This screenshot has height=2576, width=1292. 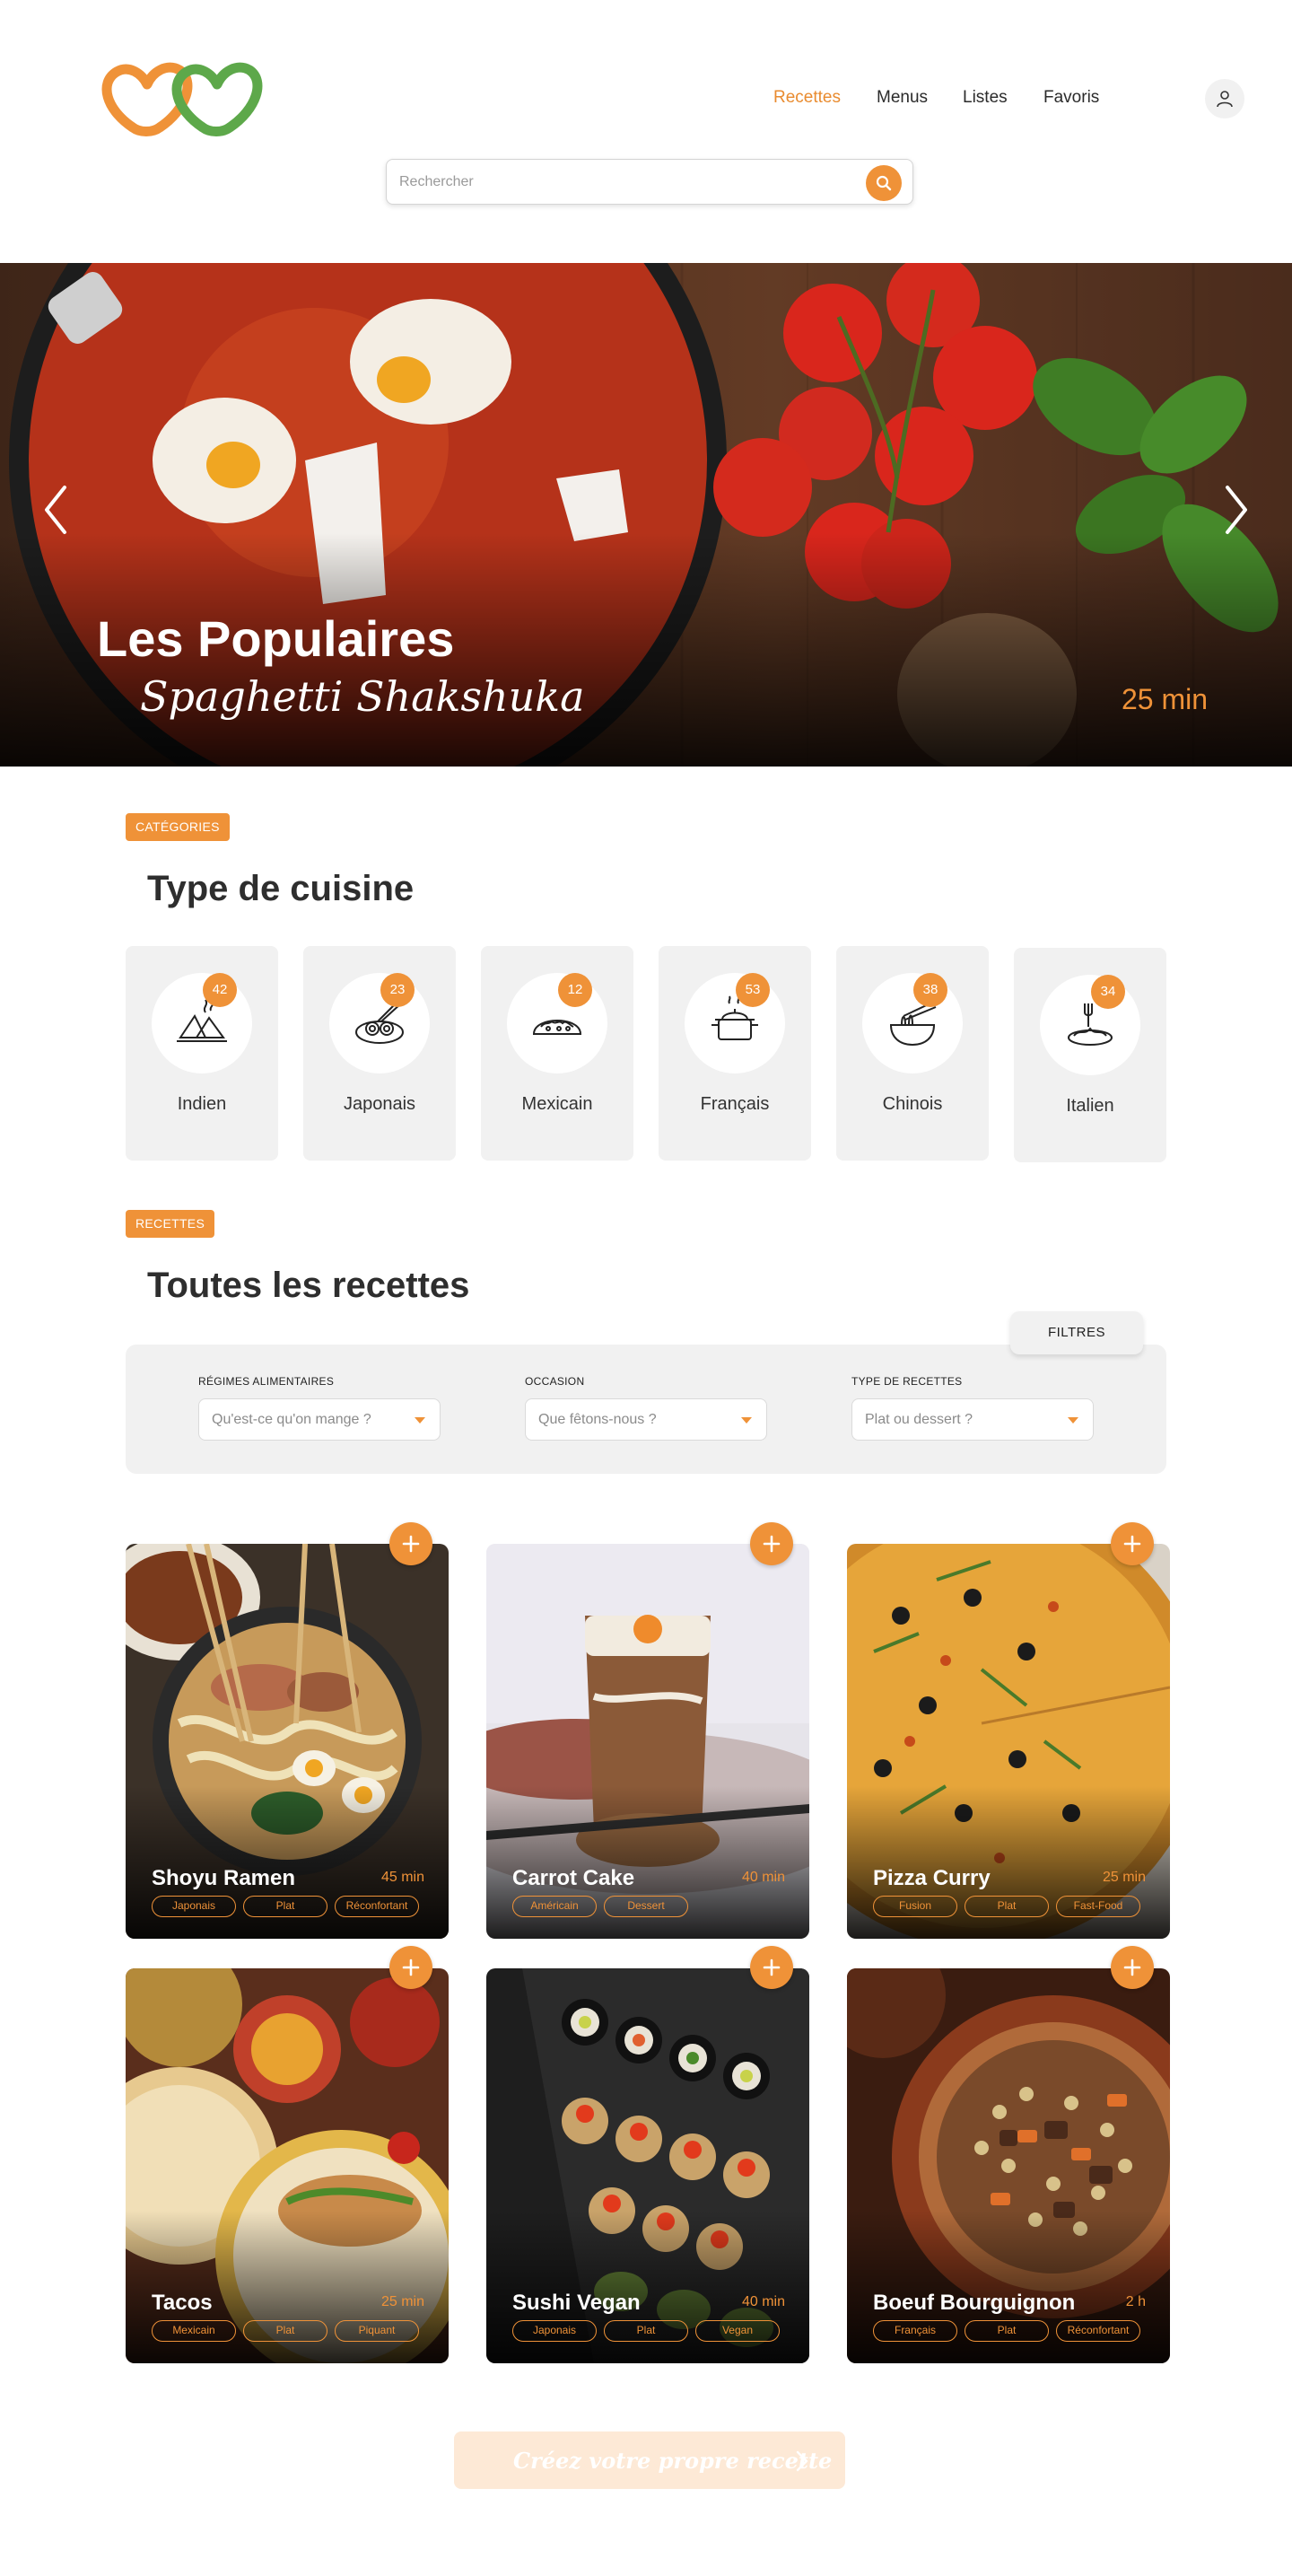 What do you see at coordinates (379, 1104) in the screenshot?
I see `category-label: Japonais` at bounding box center [379, 1104].